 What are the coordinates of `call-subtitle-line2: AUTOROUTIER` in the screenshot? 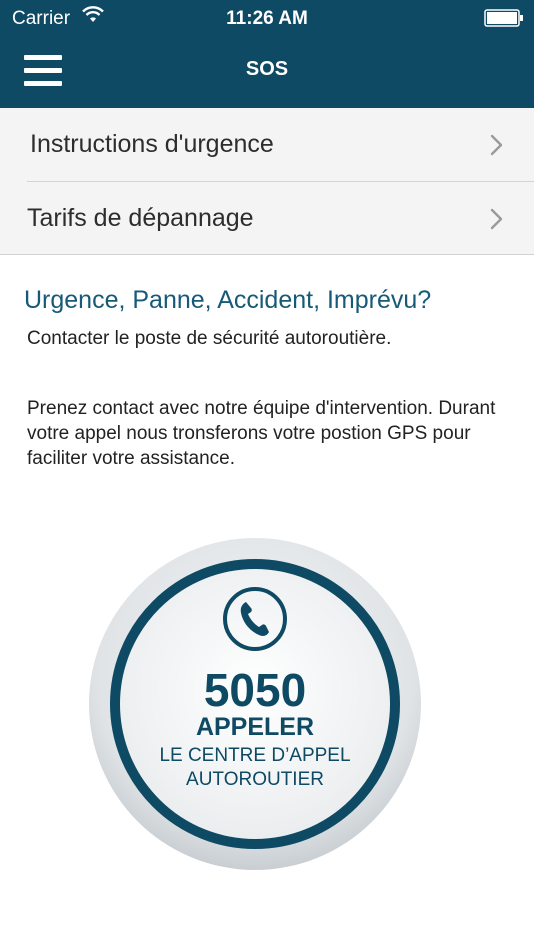 It's located at (255, 779).